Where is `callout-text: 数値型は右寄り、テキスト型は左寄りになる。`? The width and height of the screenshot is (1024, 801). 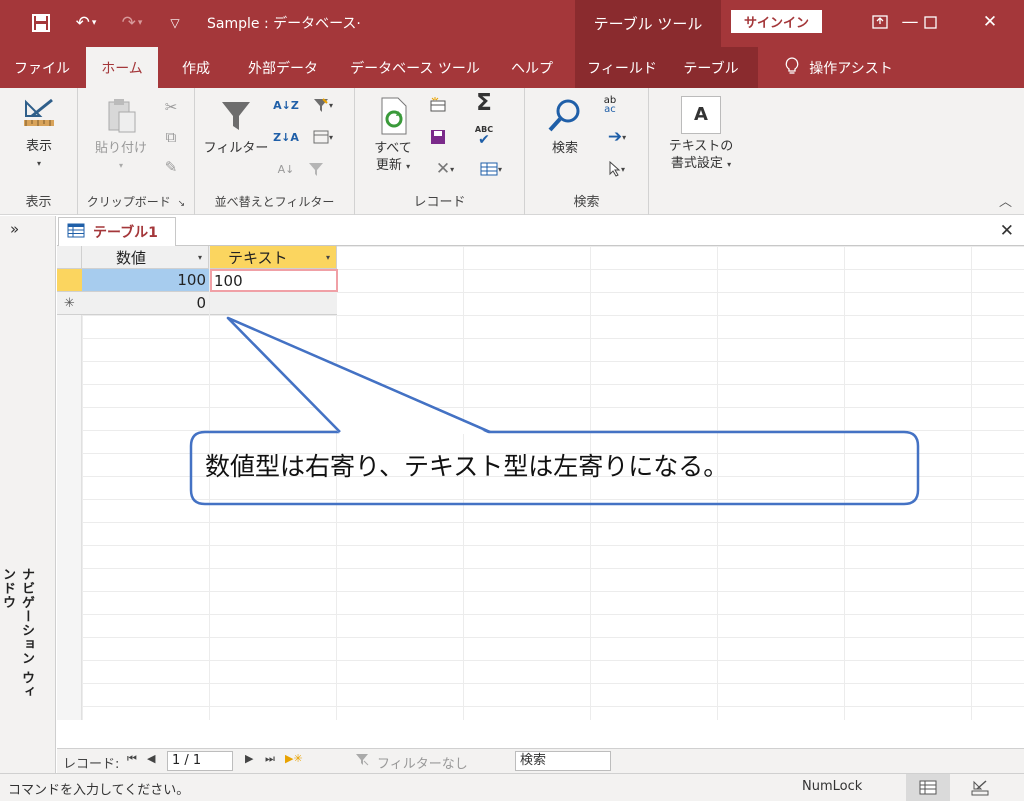 callout-text: 数値型は右寄り、テキスト型は左寄りになる。 is located at coordinates (467, 466).